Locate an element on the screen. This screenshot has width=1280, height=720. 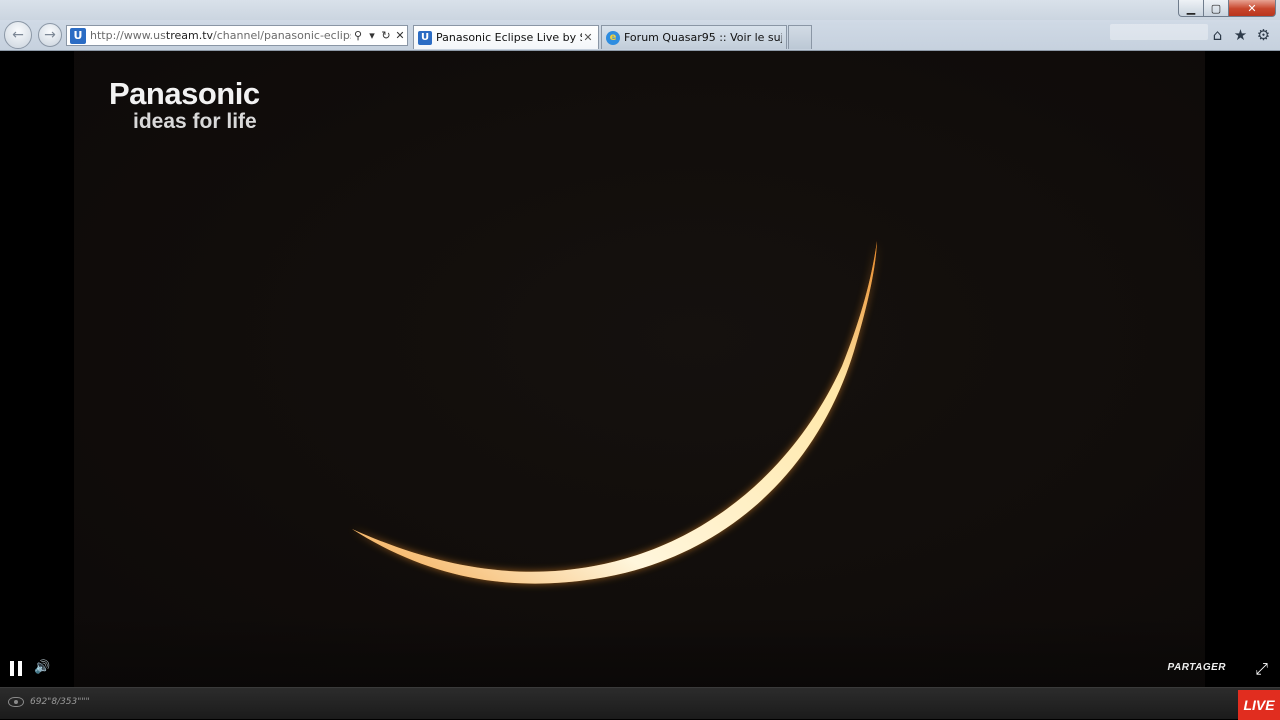
pause-button is located at coordinates (17, 668).